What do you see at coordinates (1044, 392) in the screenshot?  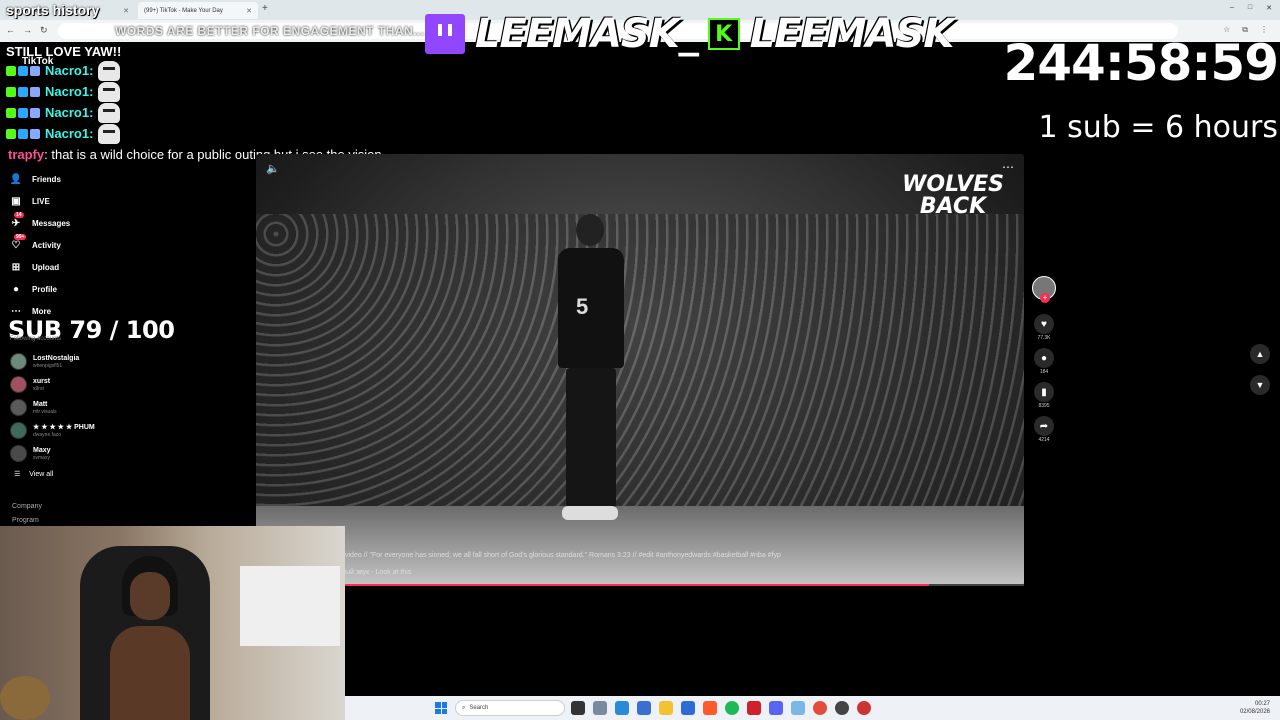 I see `save-button: ▮` at bounding box center [1044, 392].